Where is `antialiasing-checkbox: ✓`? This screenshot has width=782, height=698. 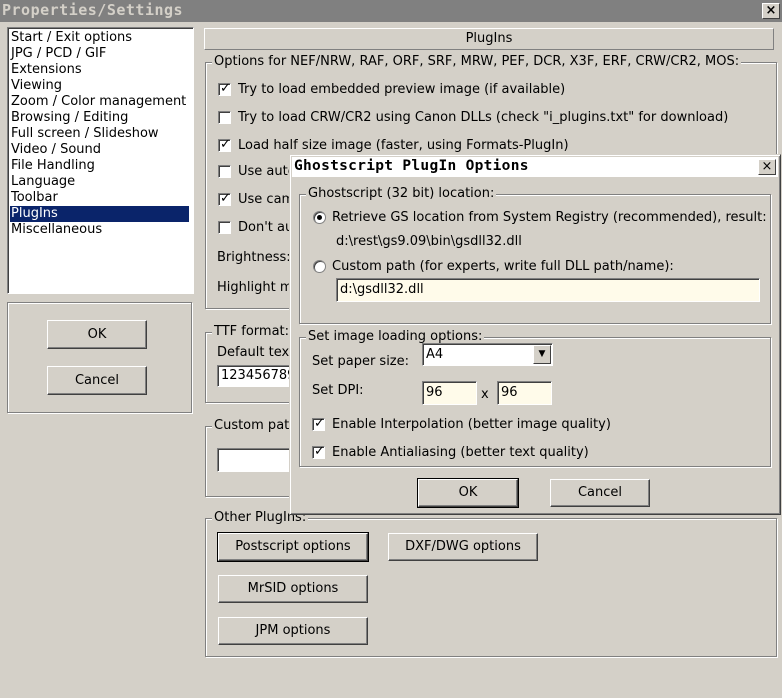
antialiasing-checkbox: ✓ is located at coordinates (318, 451).